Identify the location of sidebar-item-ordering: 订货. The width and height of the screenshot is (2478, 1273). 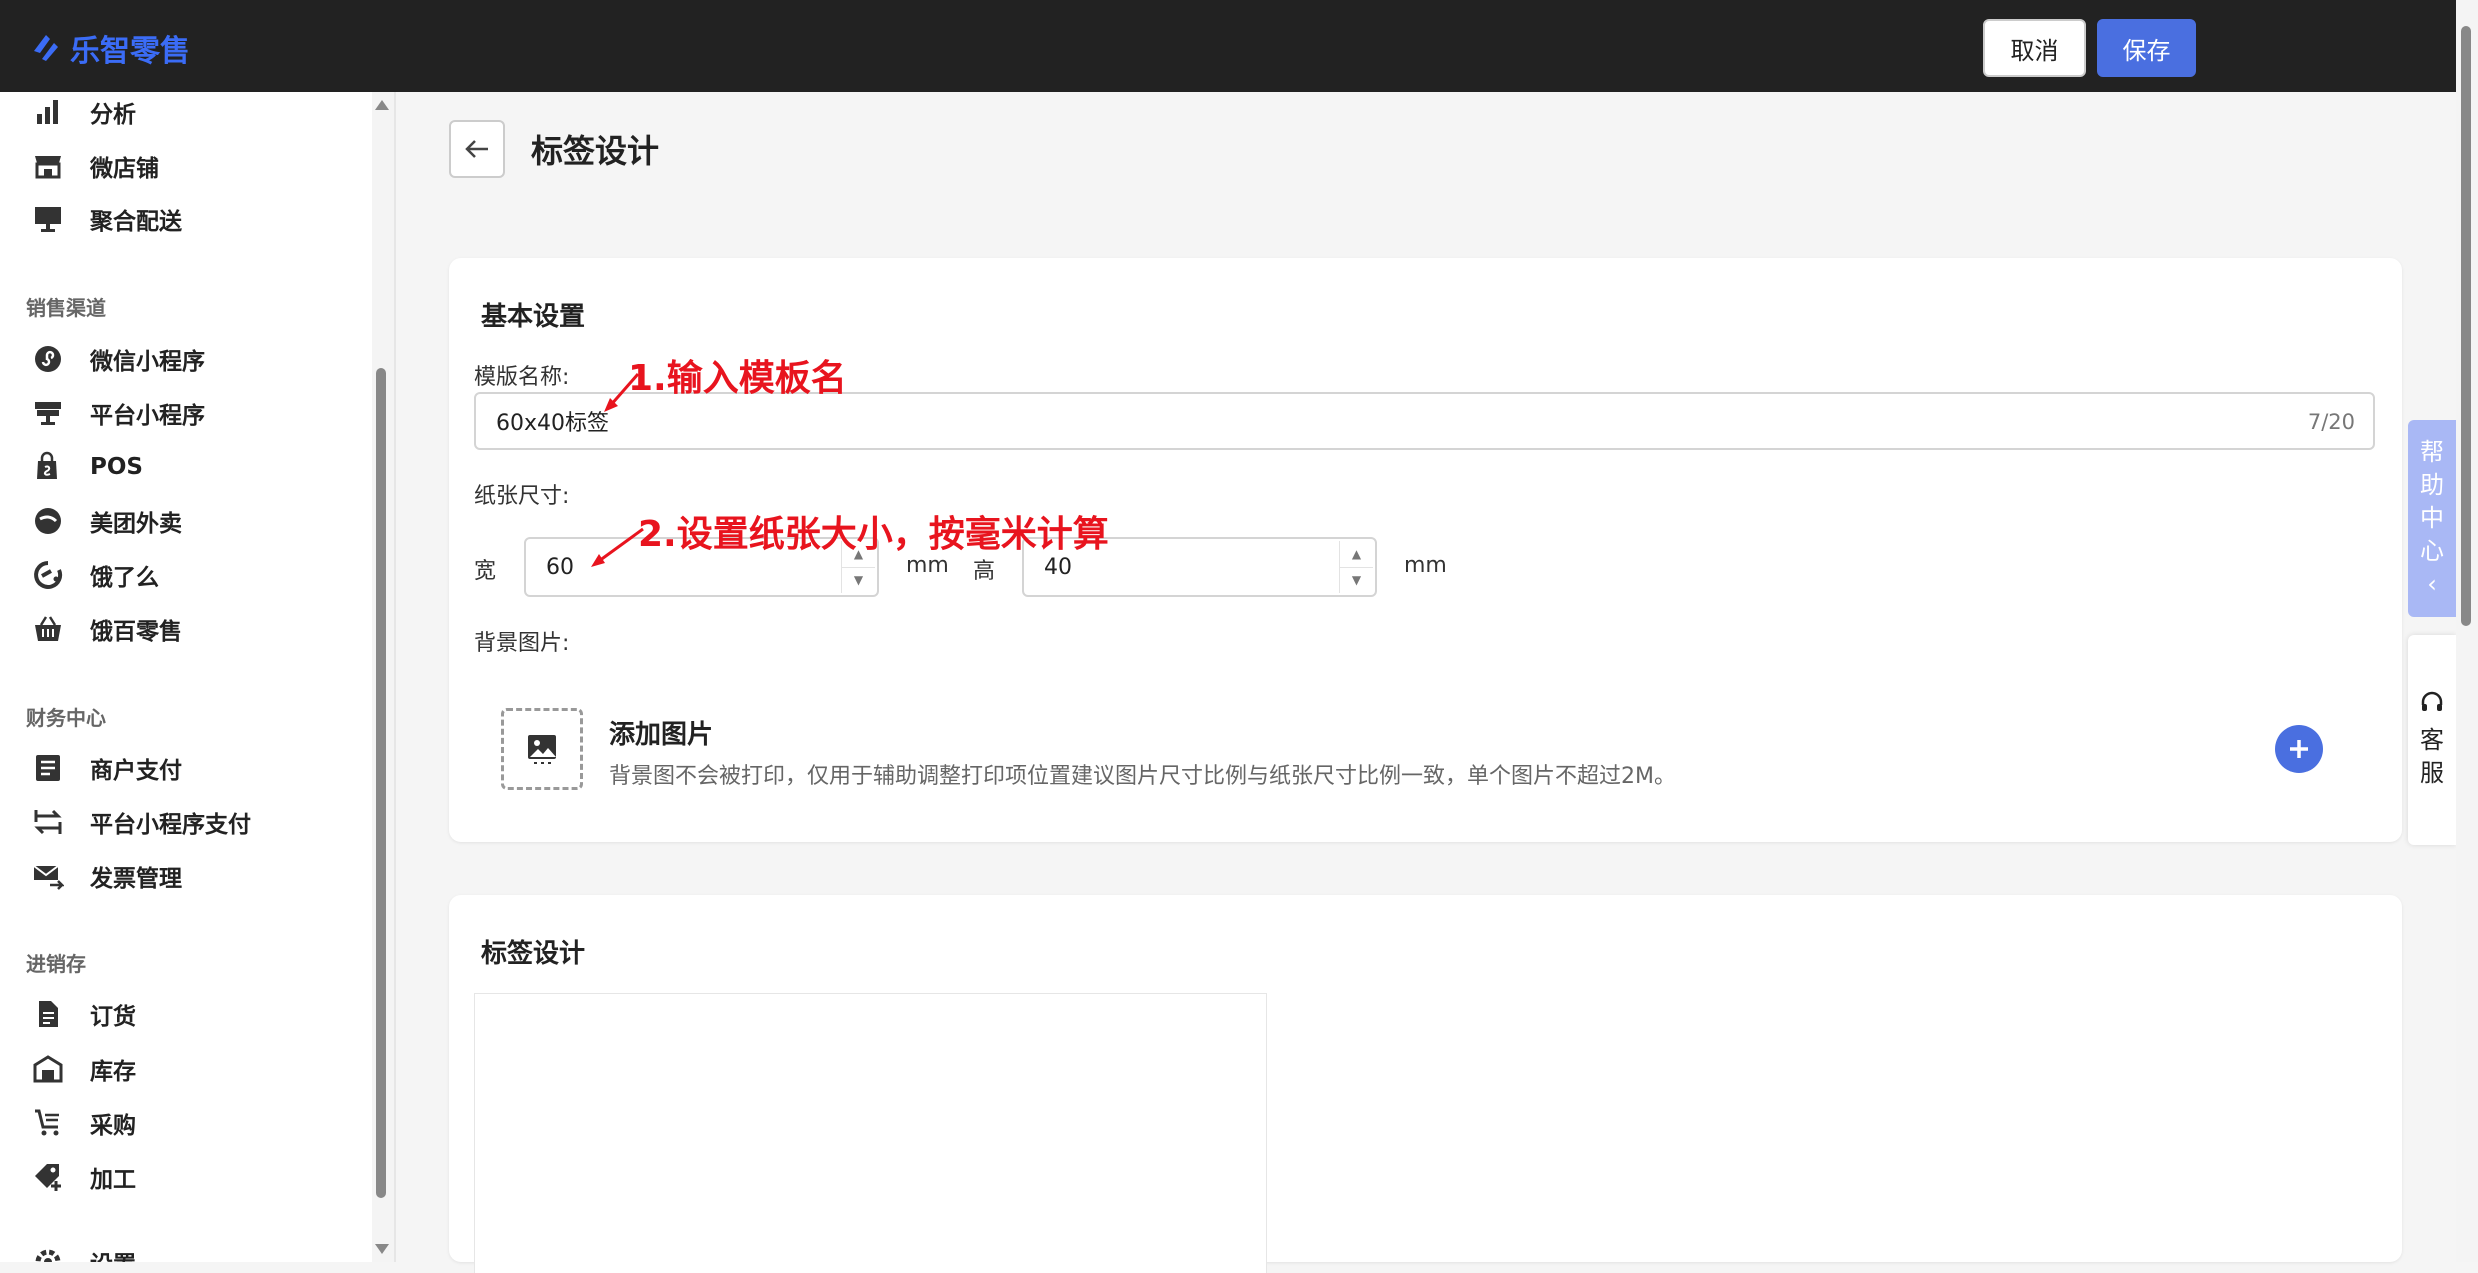
(83, 1014).